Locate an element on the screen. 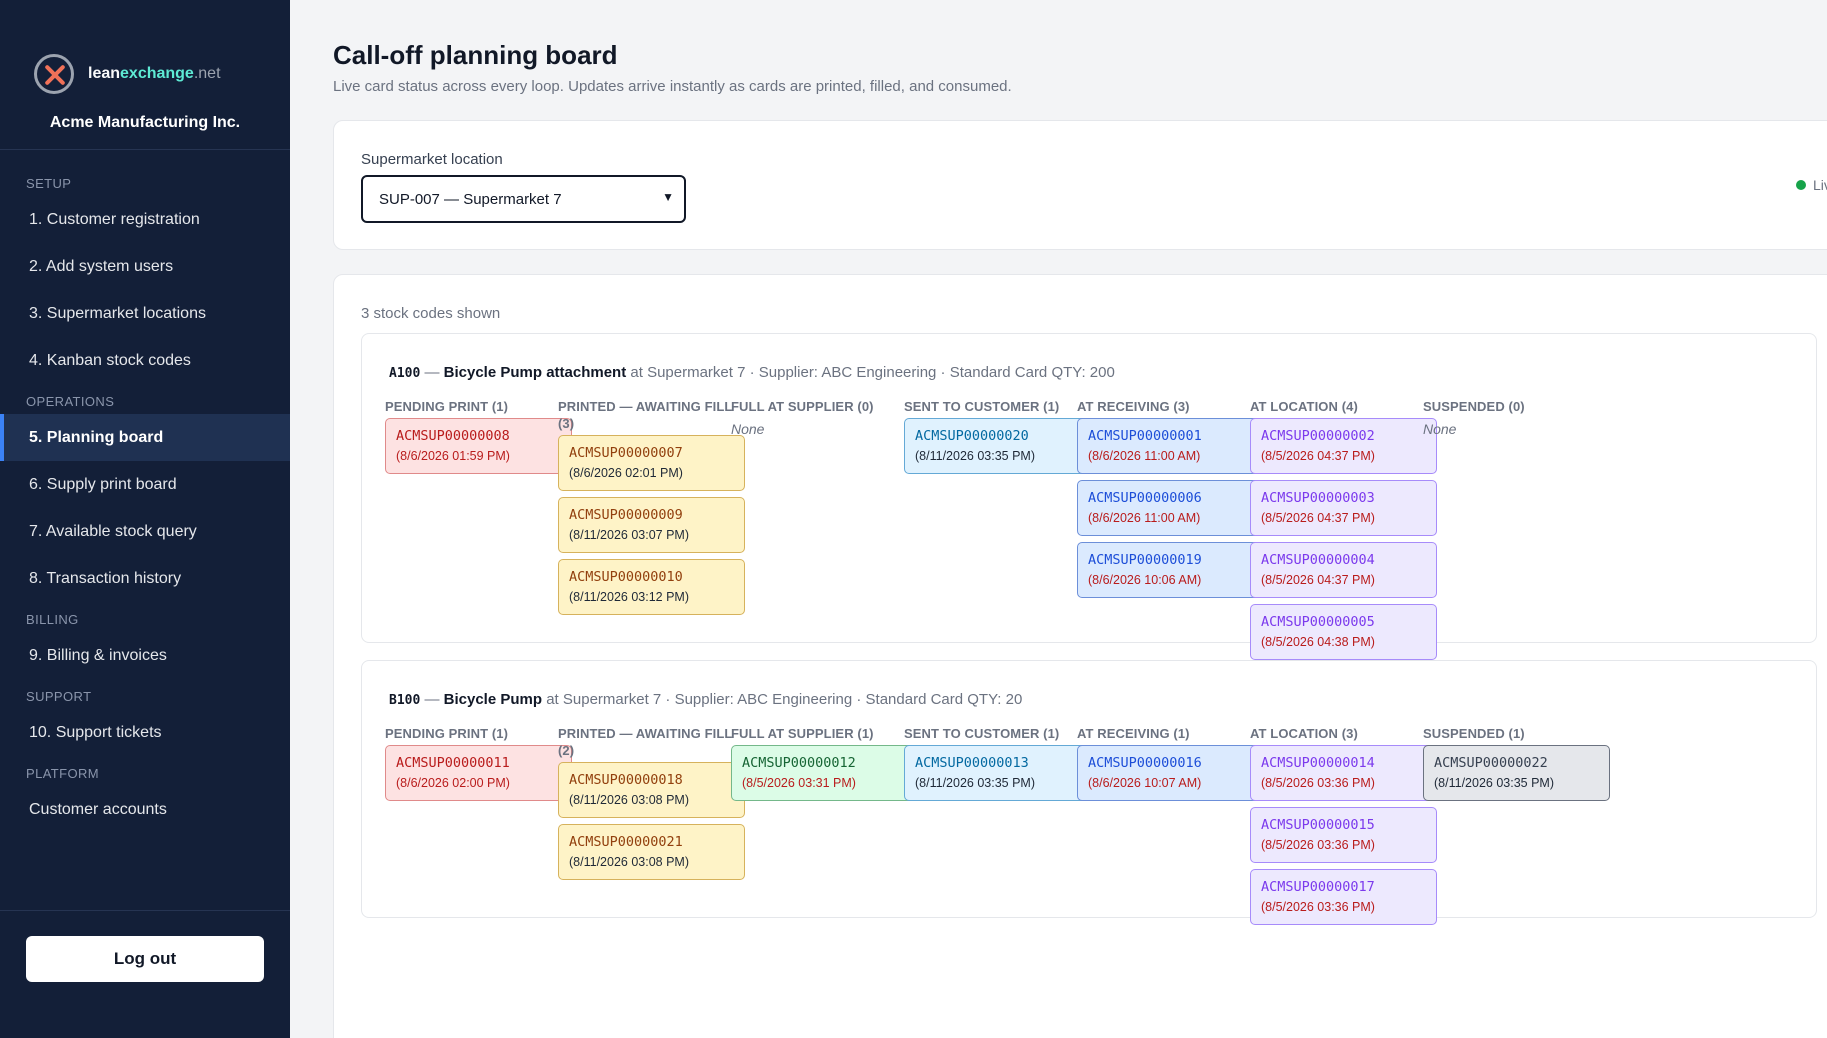 This screenshot has height=1038, width=1827. sidebar-item-transaction-history: 8. Transaction history is located at coordinates (145, 578).